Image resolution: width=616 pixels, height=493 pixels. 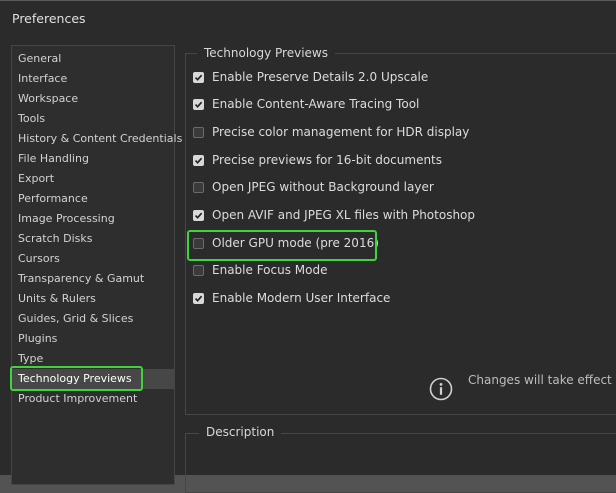 I want to click on option-hdr-color-management: Precise color management for HDR display, so click(x=331, y=132).